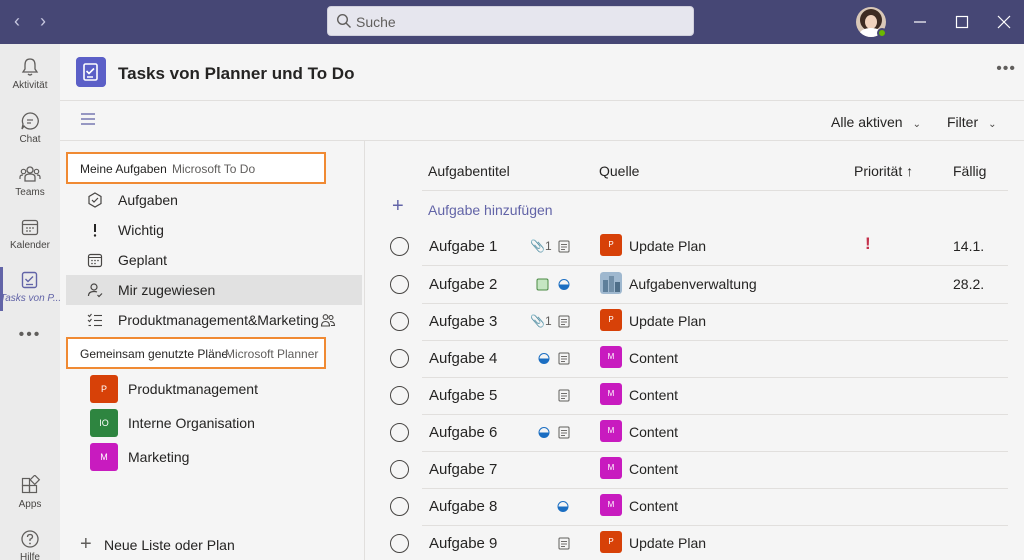 This screenshot has width=1024, height=560. I want to click on section-my-tasks: Meine Aufgaben Microsoft To Do, so click(196, 168).